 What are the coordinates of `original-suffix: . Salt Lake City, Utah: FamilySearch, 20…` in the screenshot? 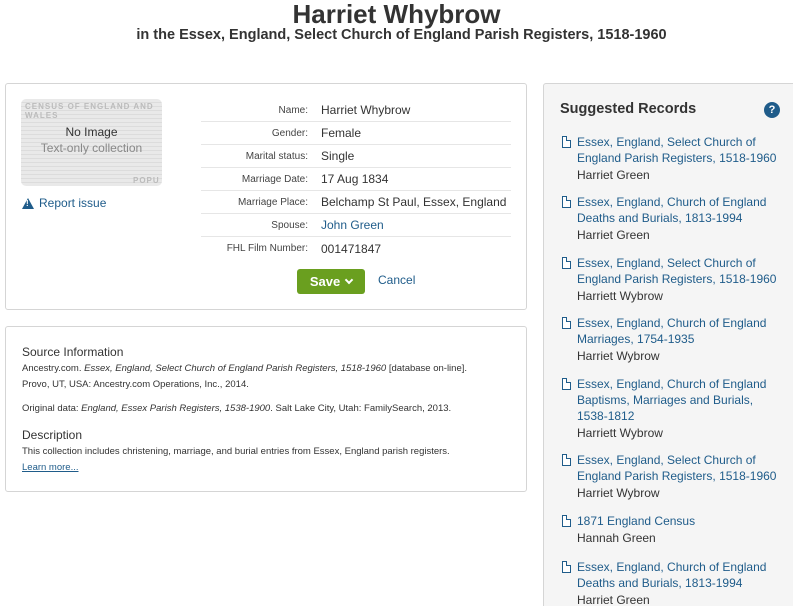 It's located at (361, 408).